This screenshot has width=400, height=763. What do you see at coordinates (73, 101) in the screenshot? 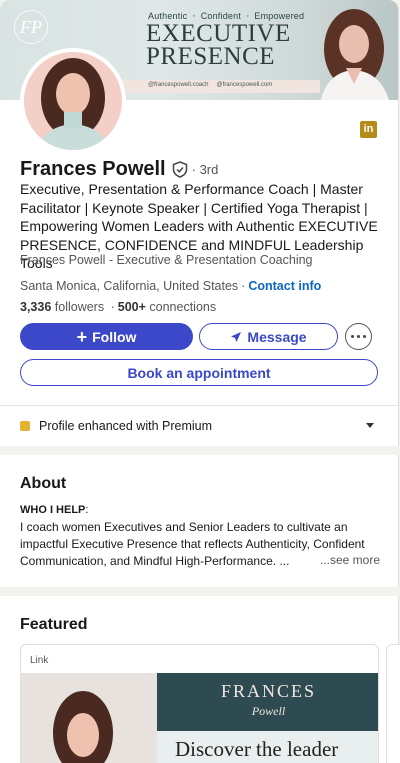
I see `profile-avatar` at bounding box center [73, 101].